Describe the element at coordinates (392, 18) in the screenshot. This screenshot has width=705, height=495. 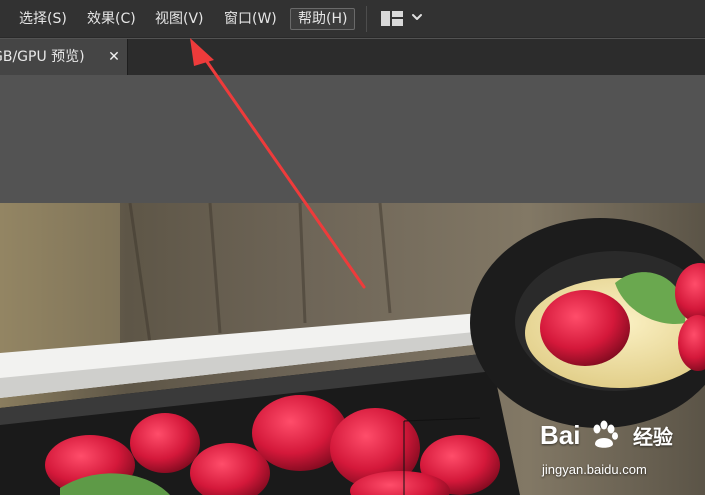
I see `workspace-layout-icon` at that location.